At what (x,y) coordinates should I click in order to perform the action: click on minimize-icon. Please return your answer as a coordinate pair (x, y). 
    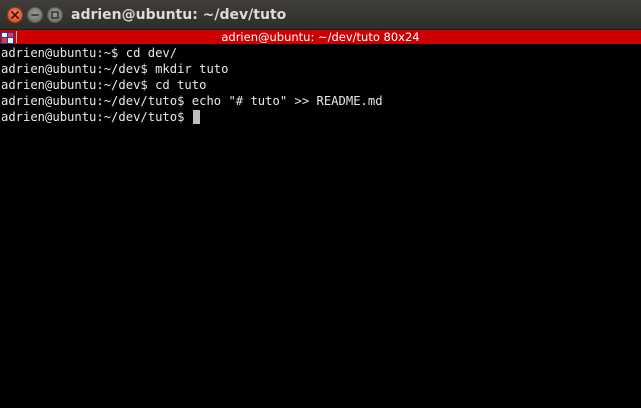
    Looking at the image, I should click on (35, 15).